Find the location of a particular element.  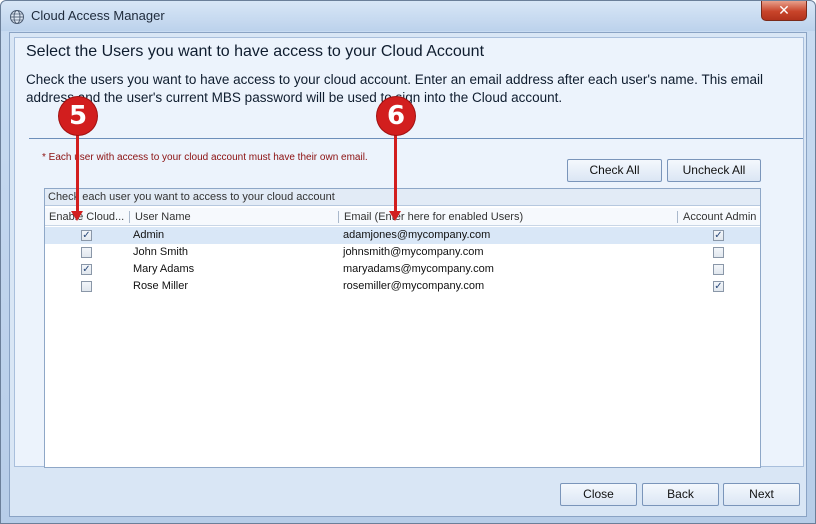

email-input-cell: johnsmith@mycompany.com is located at coordinates (413, 252).